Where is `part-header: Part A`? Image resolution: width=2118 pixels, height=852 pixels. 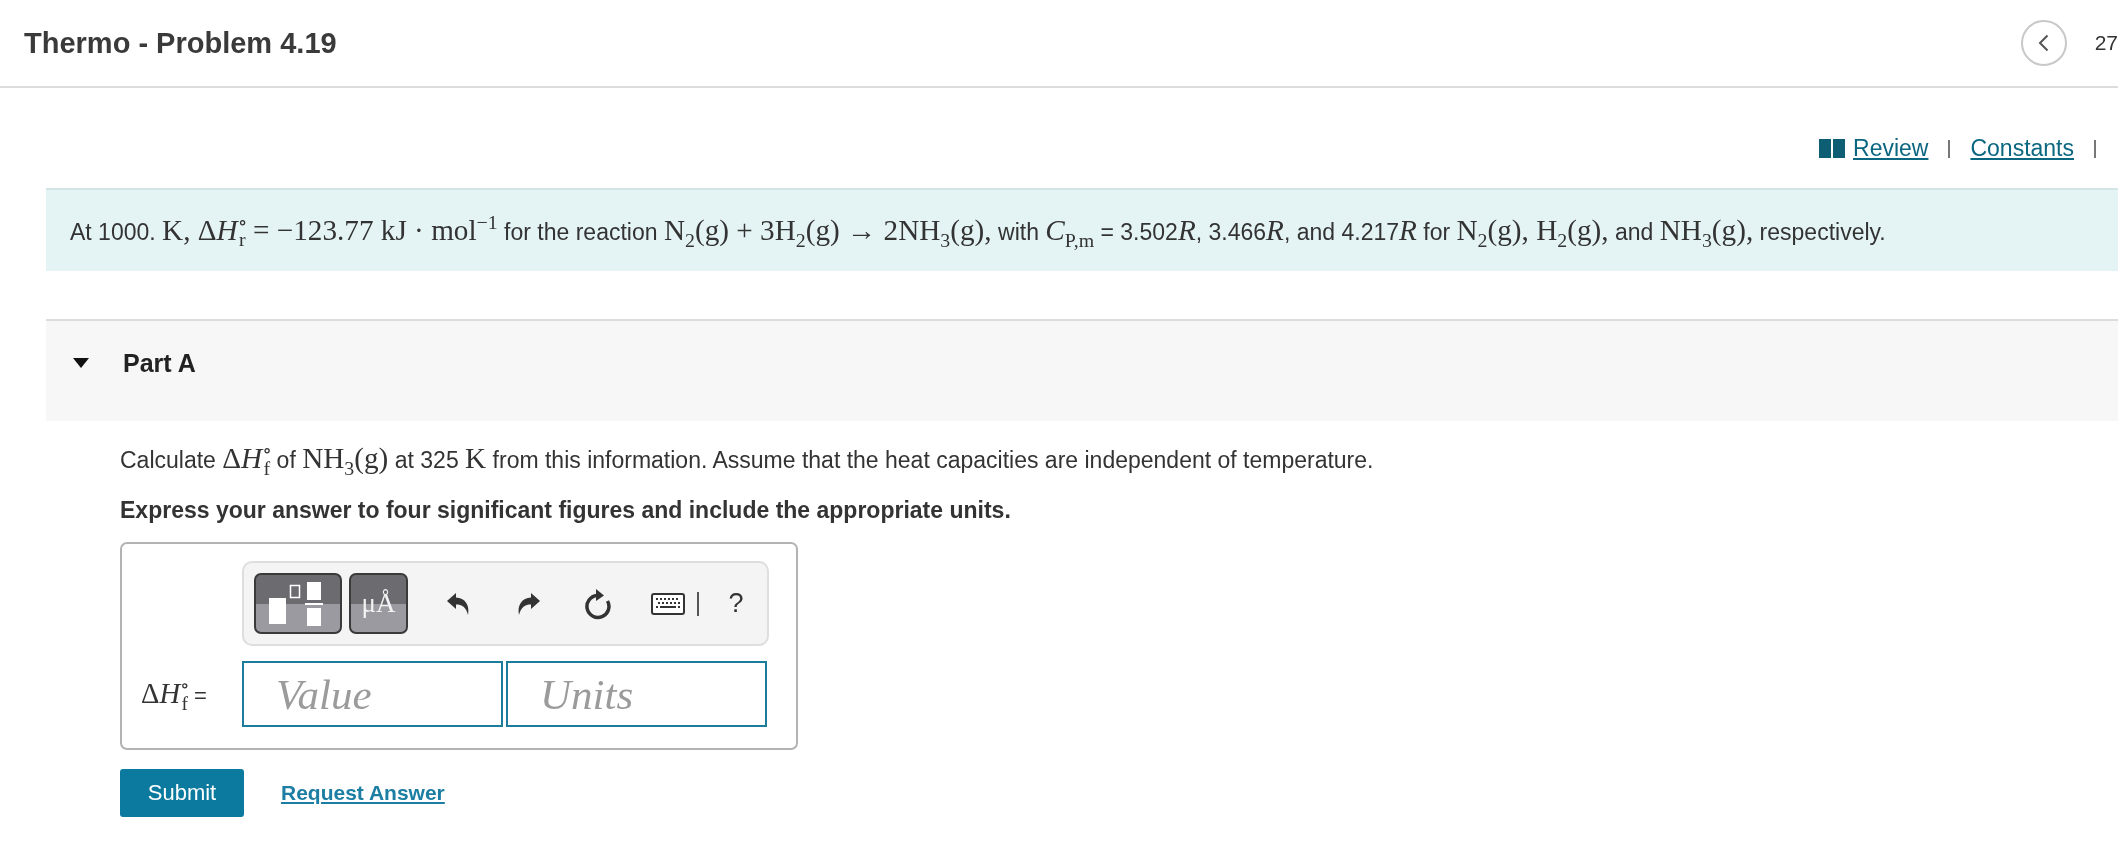
part-header: Part A is located at coordinates (1082, 370).